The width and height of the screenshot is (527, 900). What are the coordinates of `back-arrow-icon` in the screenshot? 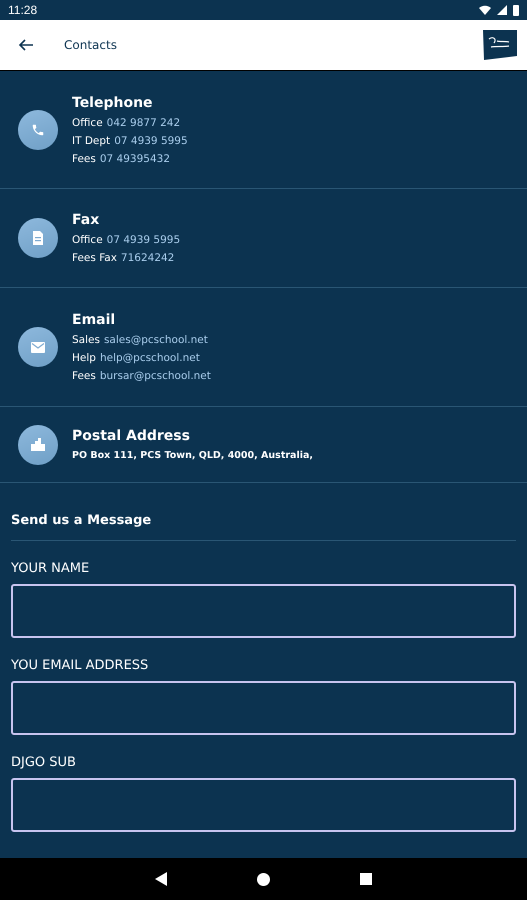 It's located at (26, 45).